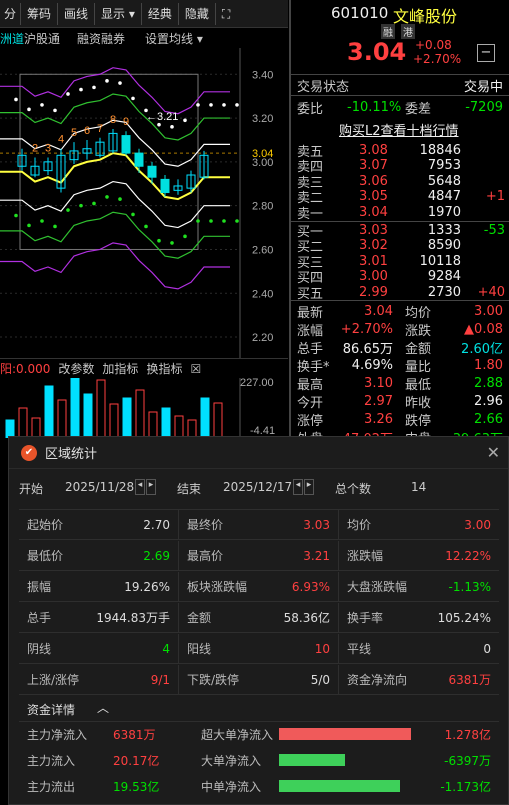 The image size is (509, 805). I want to click on trend-label: 洲道, so click(12, 38).